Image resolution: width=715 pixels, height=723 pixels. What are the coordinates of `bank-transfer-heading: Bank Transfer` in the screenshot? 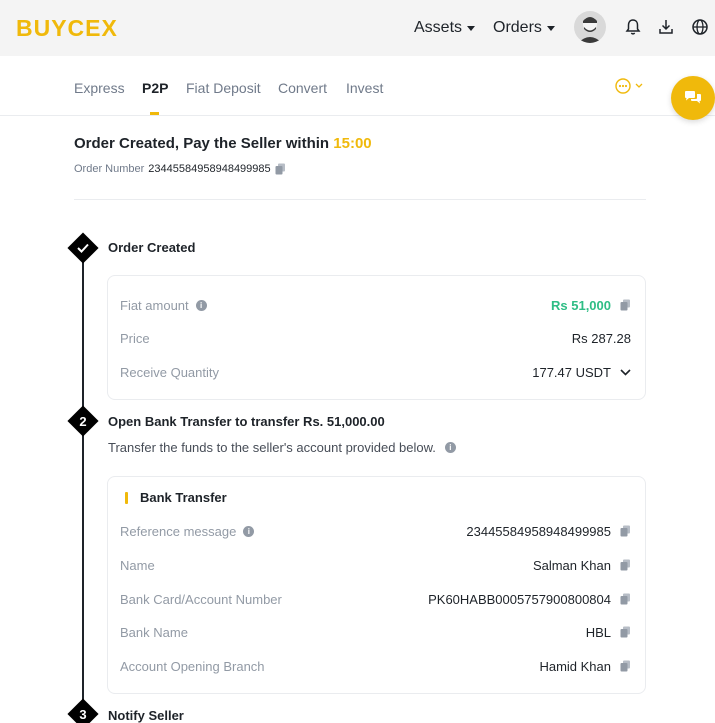 It's located at (176, 497).